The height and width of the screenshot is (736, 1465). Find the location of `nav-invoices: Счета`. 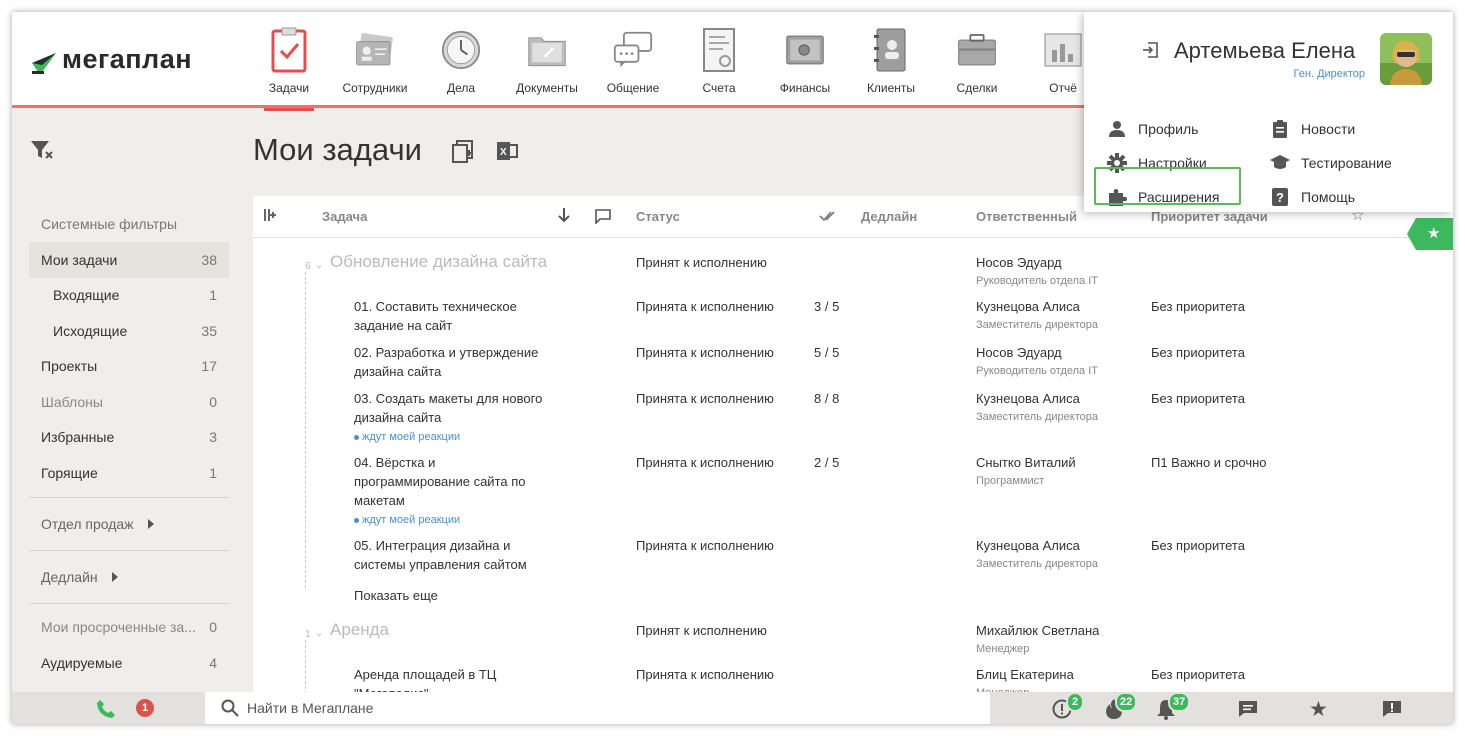

nav-invoices: Счета is located at coordinates (719, 60).